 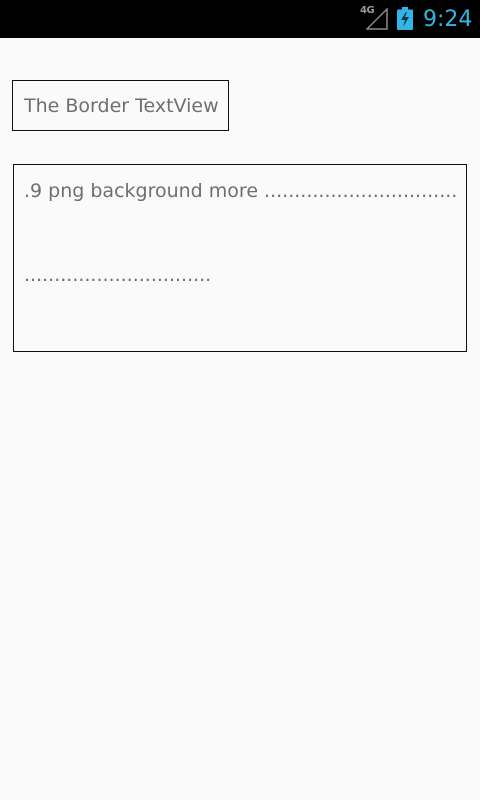 What do you see at coordinates (240, 19) in the screenshot?
I see `status-bar: 4G 9:24` at bounding box center [240, 19].